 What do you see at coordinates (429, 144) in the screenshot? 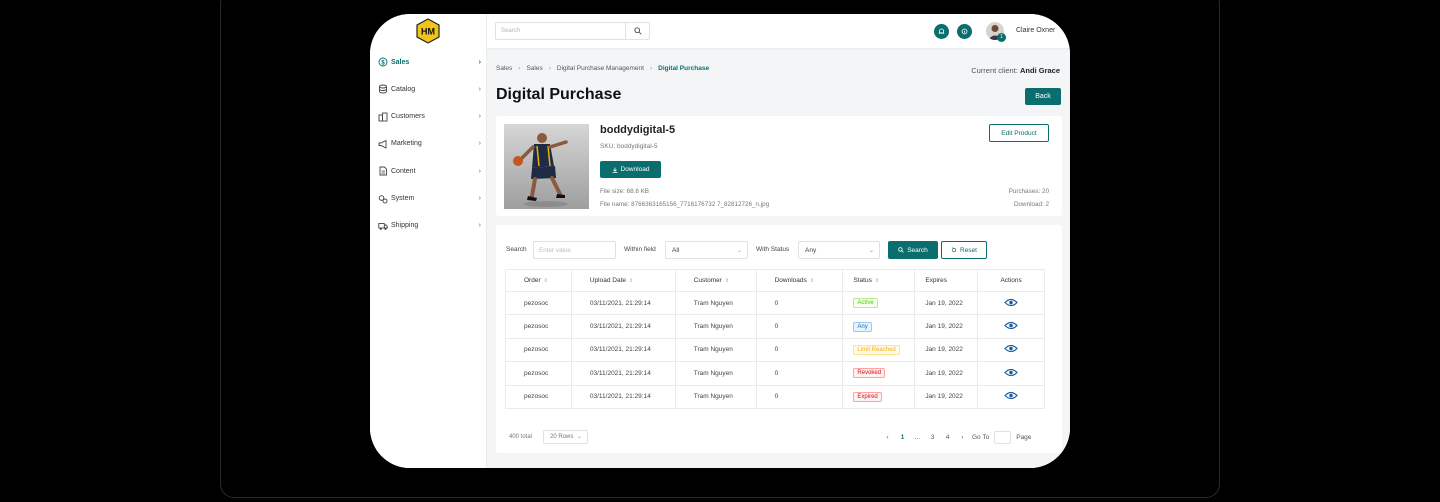
I see `sidebar-item-marketing: Marketing ›` at bounding box center [429, 144].